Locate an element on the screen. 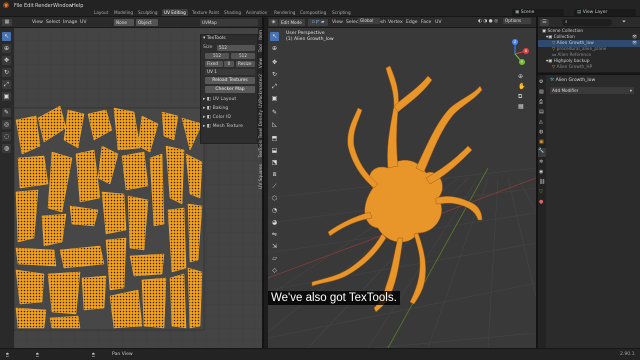 The image size is (640, 360). uv-pivot-object: Object is located at coordinates (147, 22).